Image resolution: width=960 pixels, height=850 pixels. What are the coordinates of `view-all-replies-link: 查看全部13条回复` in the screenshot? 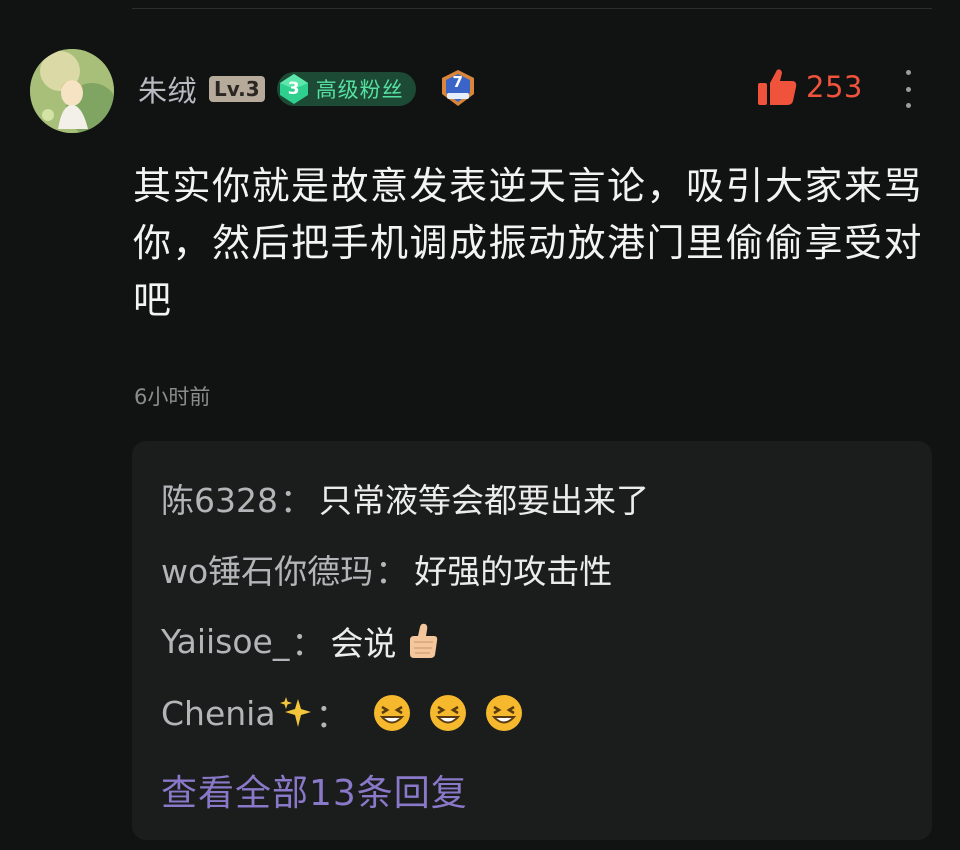 It's located at (314, 790).